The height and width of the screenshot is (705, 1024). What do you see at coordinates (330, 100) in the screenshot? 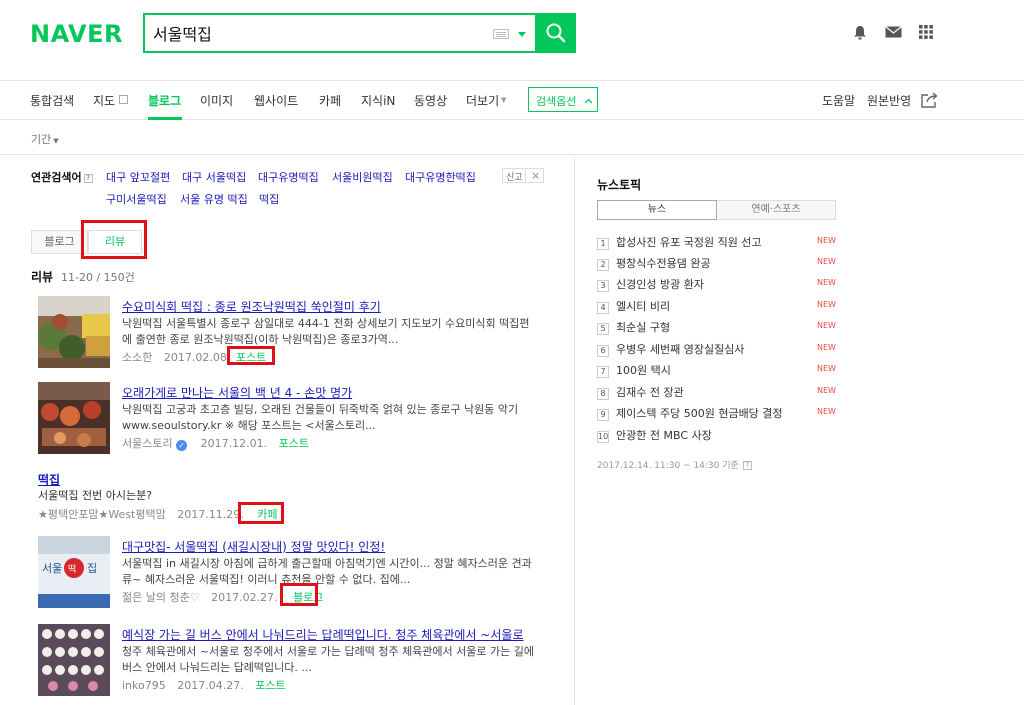
I see `tab-cafe: 카페` at bounding box center [330, 100].